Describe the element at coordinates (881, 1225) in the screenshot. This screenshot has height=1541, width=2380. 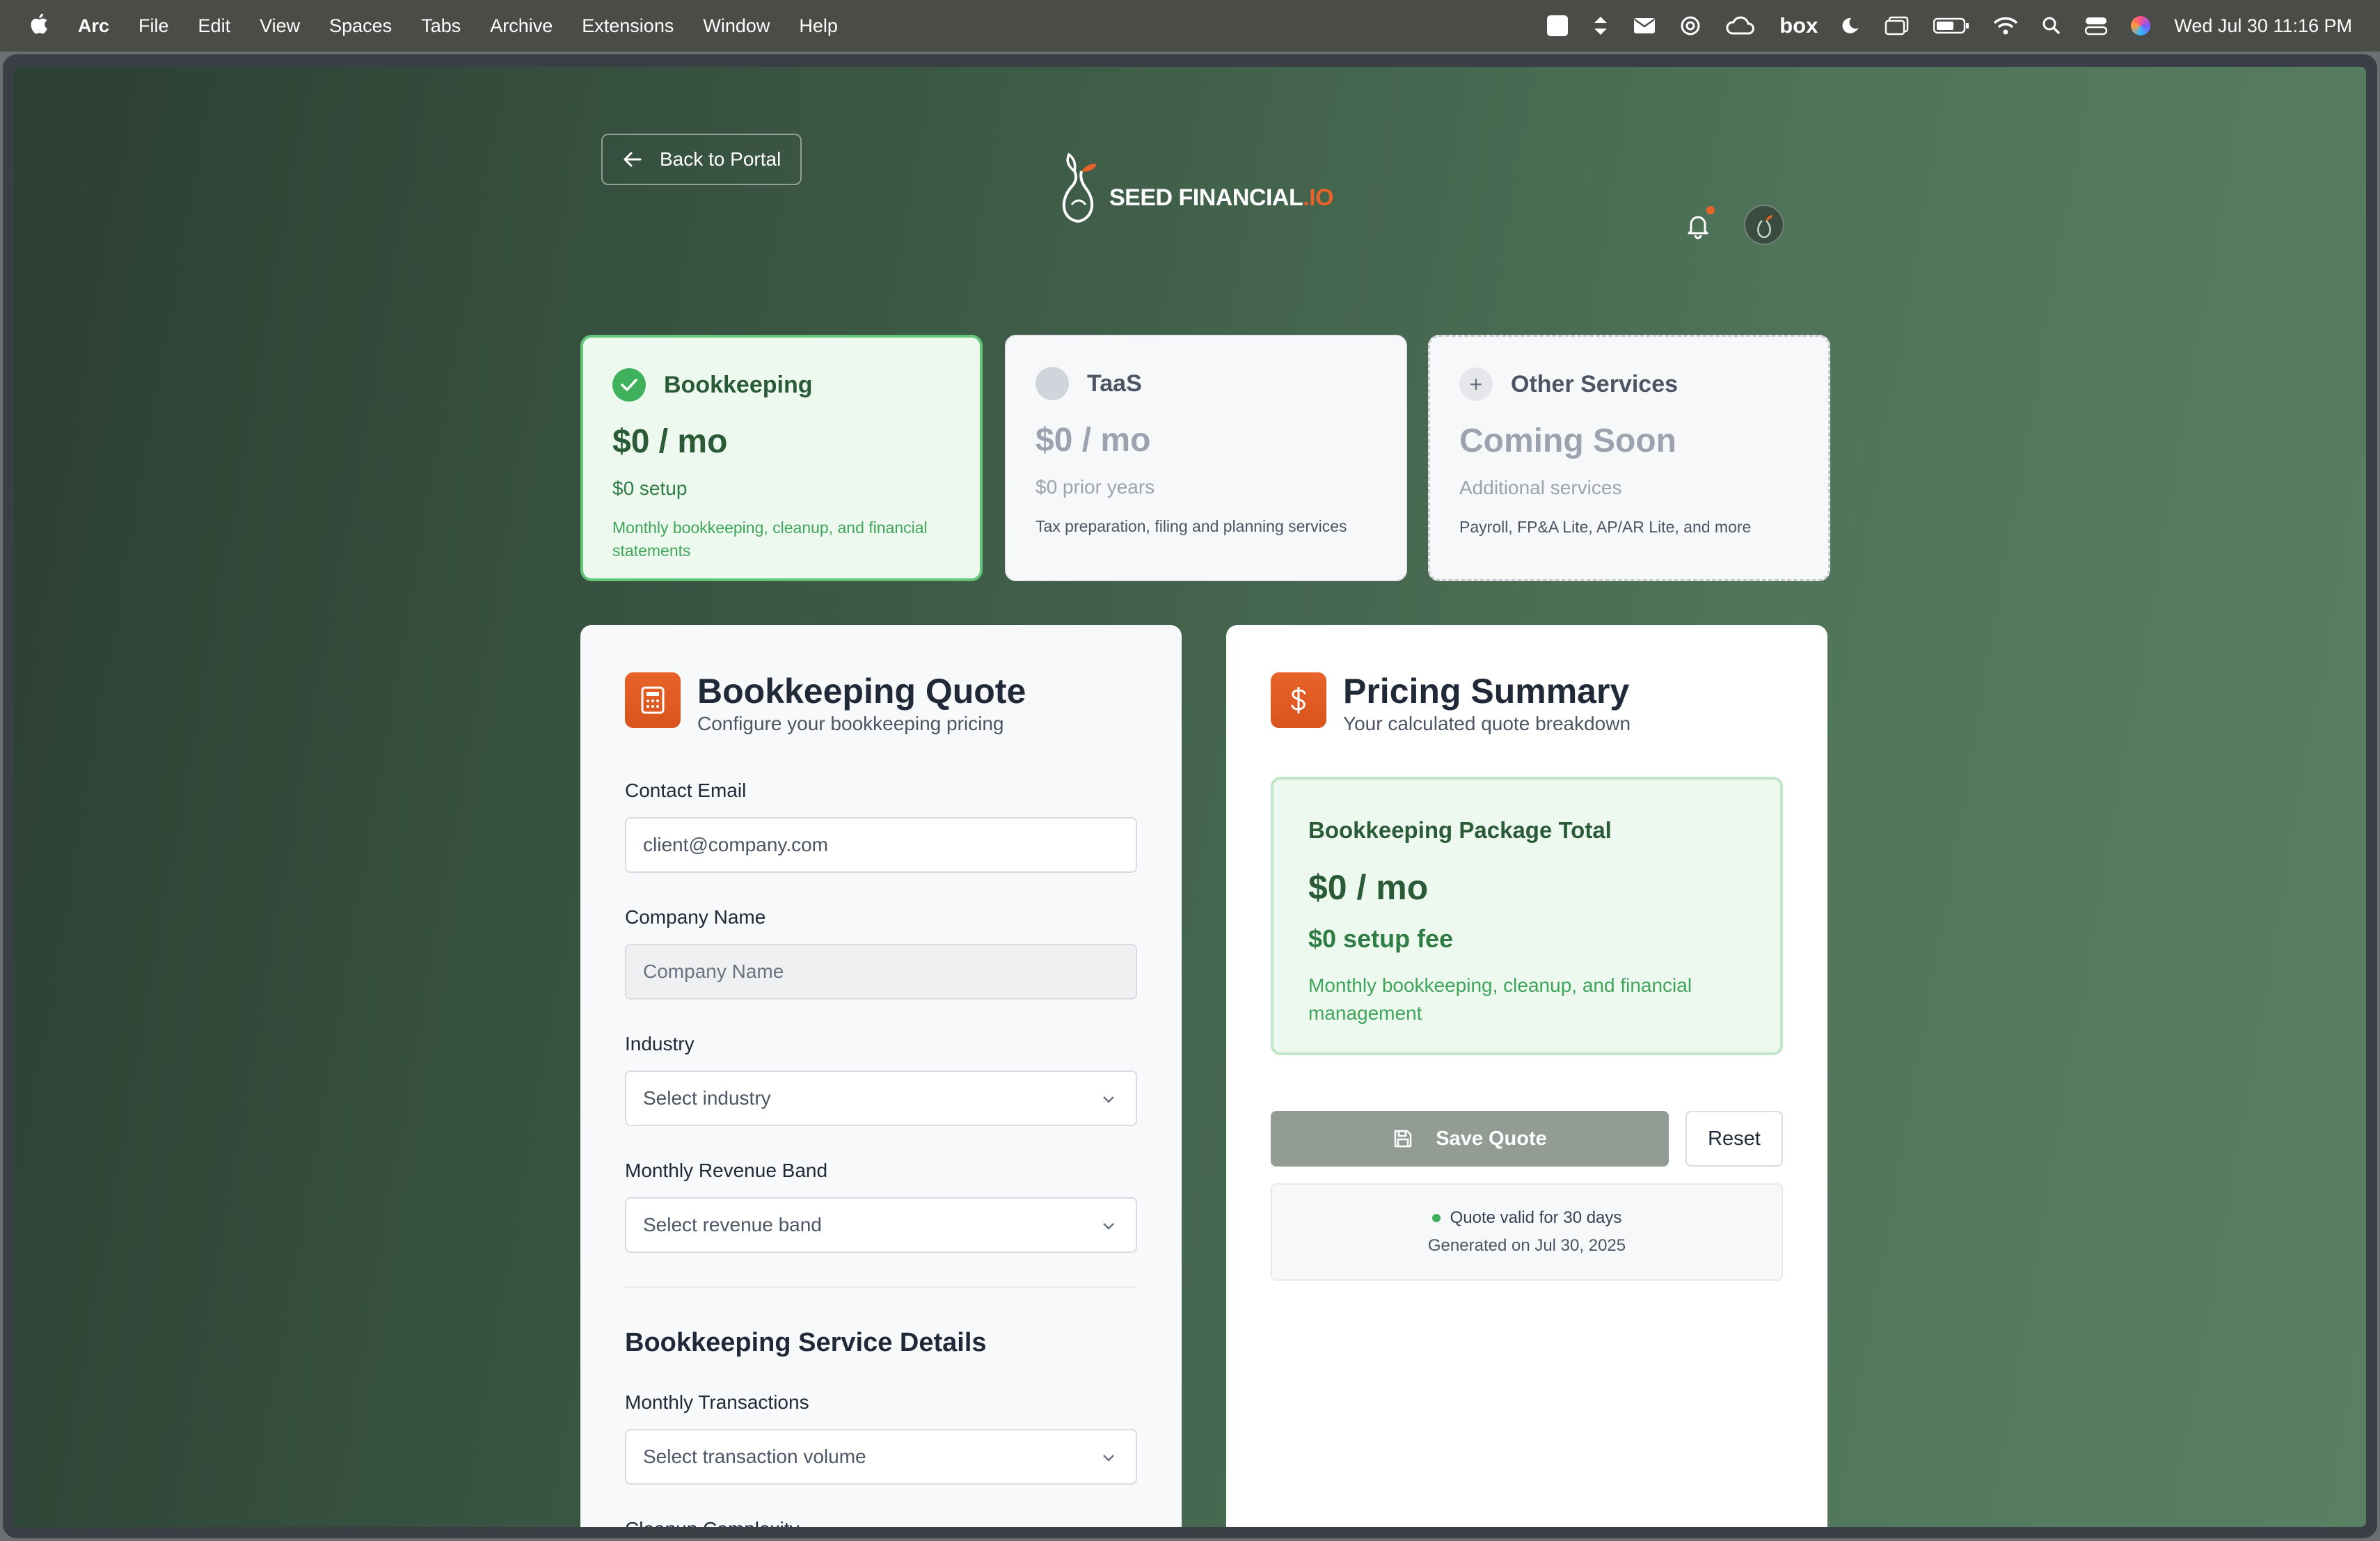
I see `revenue-band-select: Select revenue band` at that location.